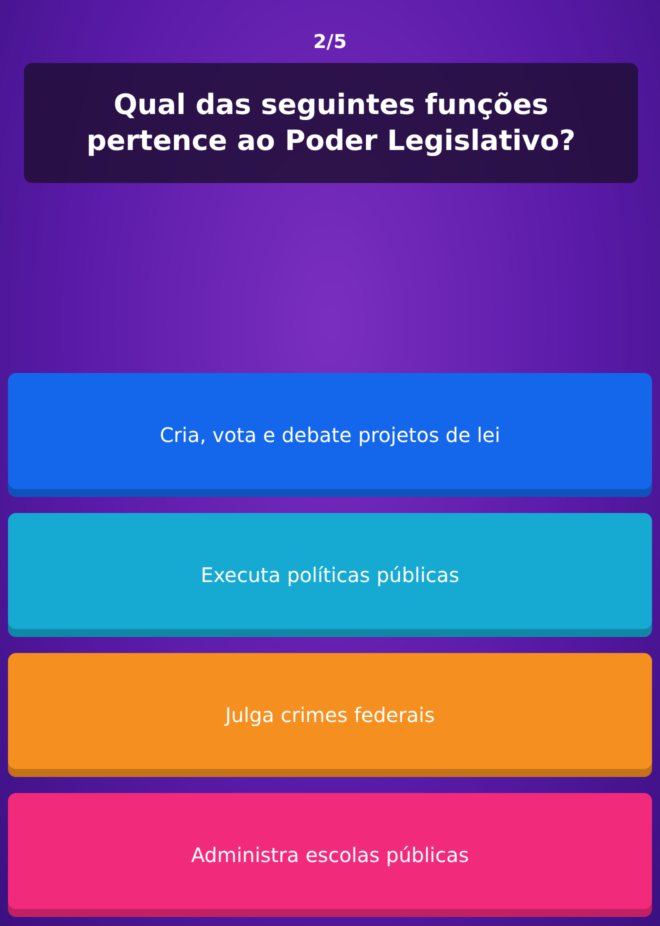 Image resolution: width=660 pixels, height=926 pixels. Describe the element at coordinates (330, 715) in the screenshot. I see `answer-button: Julga crimes federais` at that location.